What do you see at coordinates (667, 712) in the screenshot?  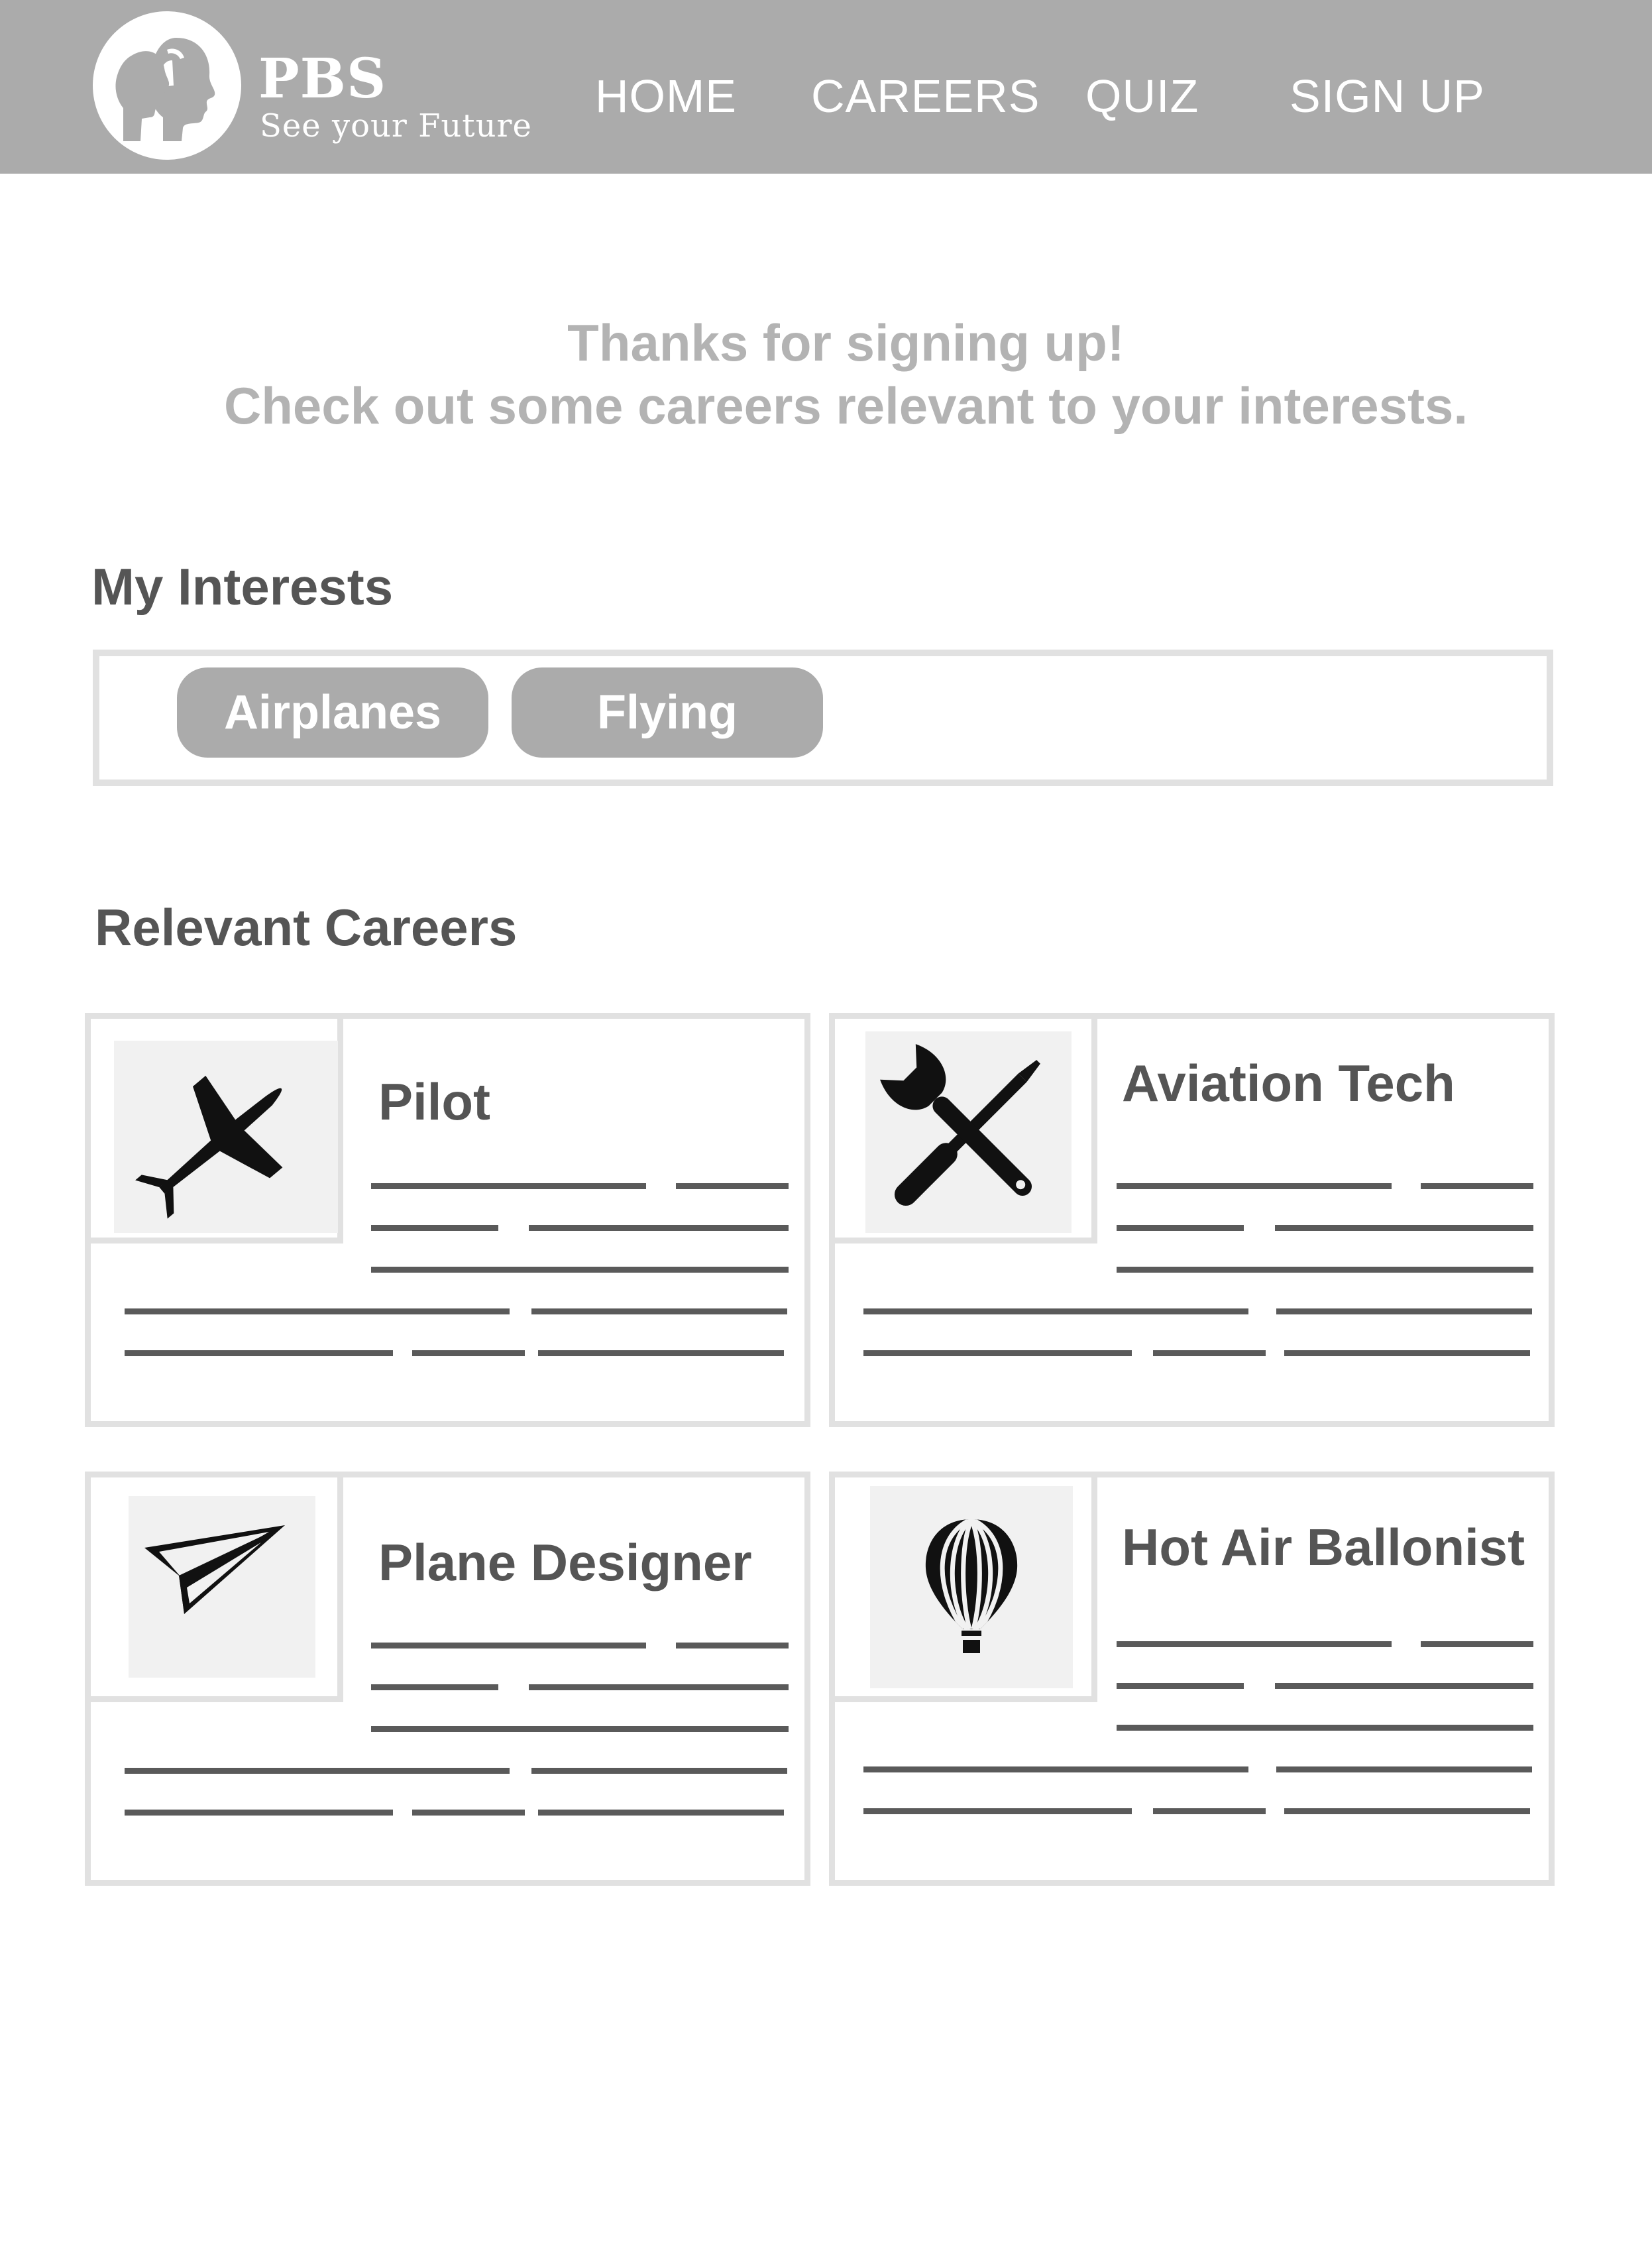 I see `interest-tag-flying: Flying` at bounding box center [667, 712].